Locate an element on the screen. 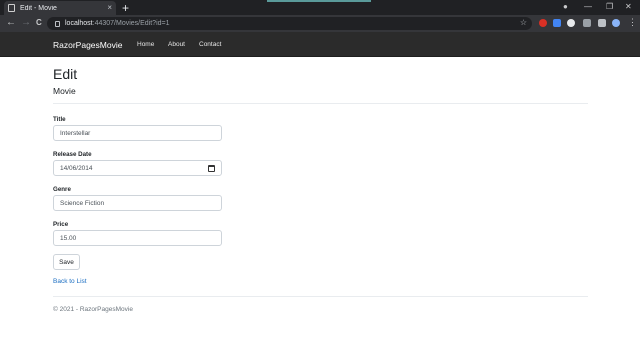 This screenshot has width=640, height=341. release-date-input: 14/06/2014 is located at coordinates (137, 168).